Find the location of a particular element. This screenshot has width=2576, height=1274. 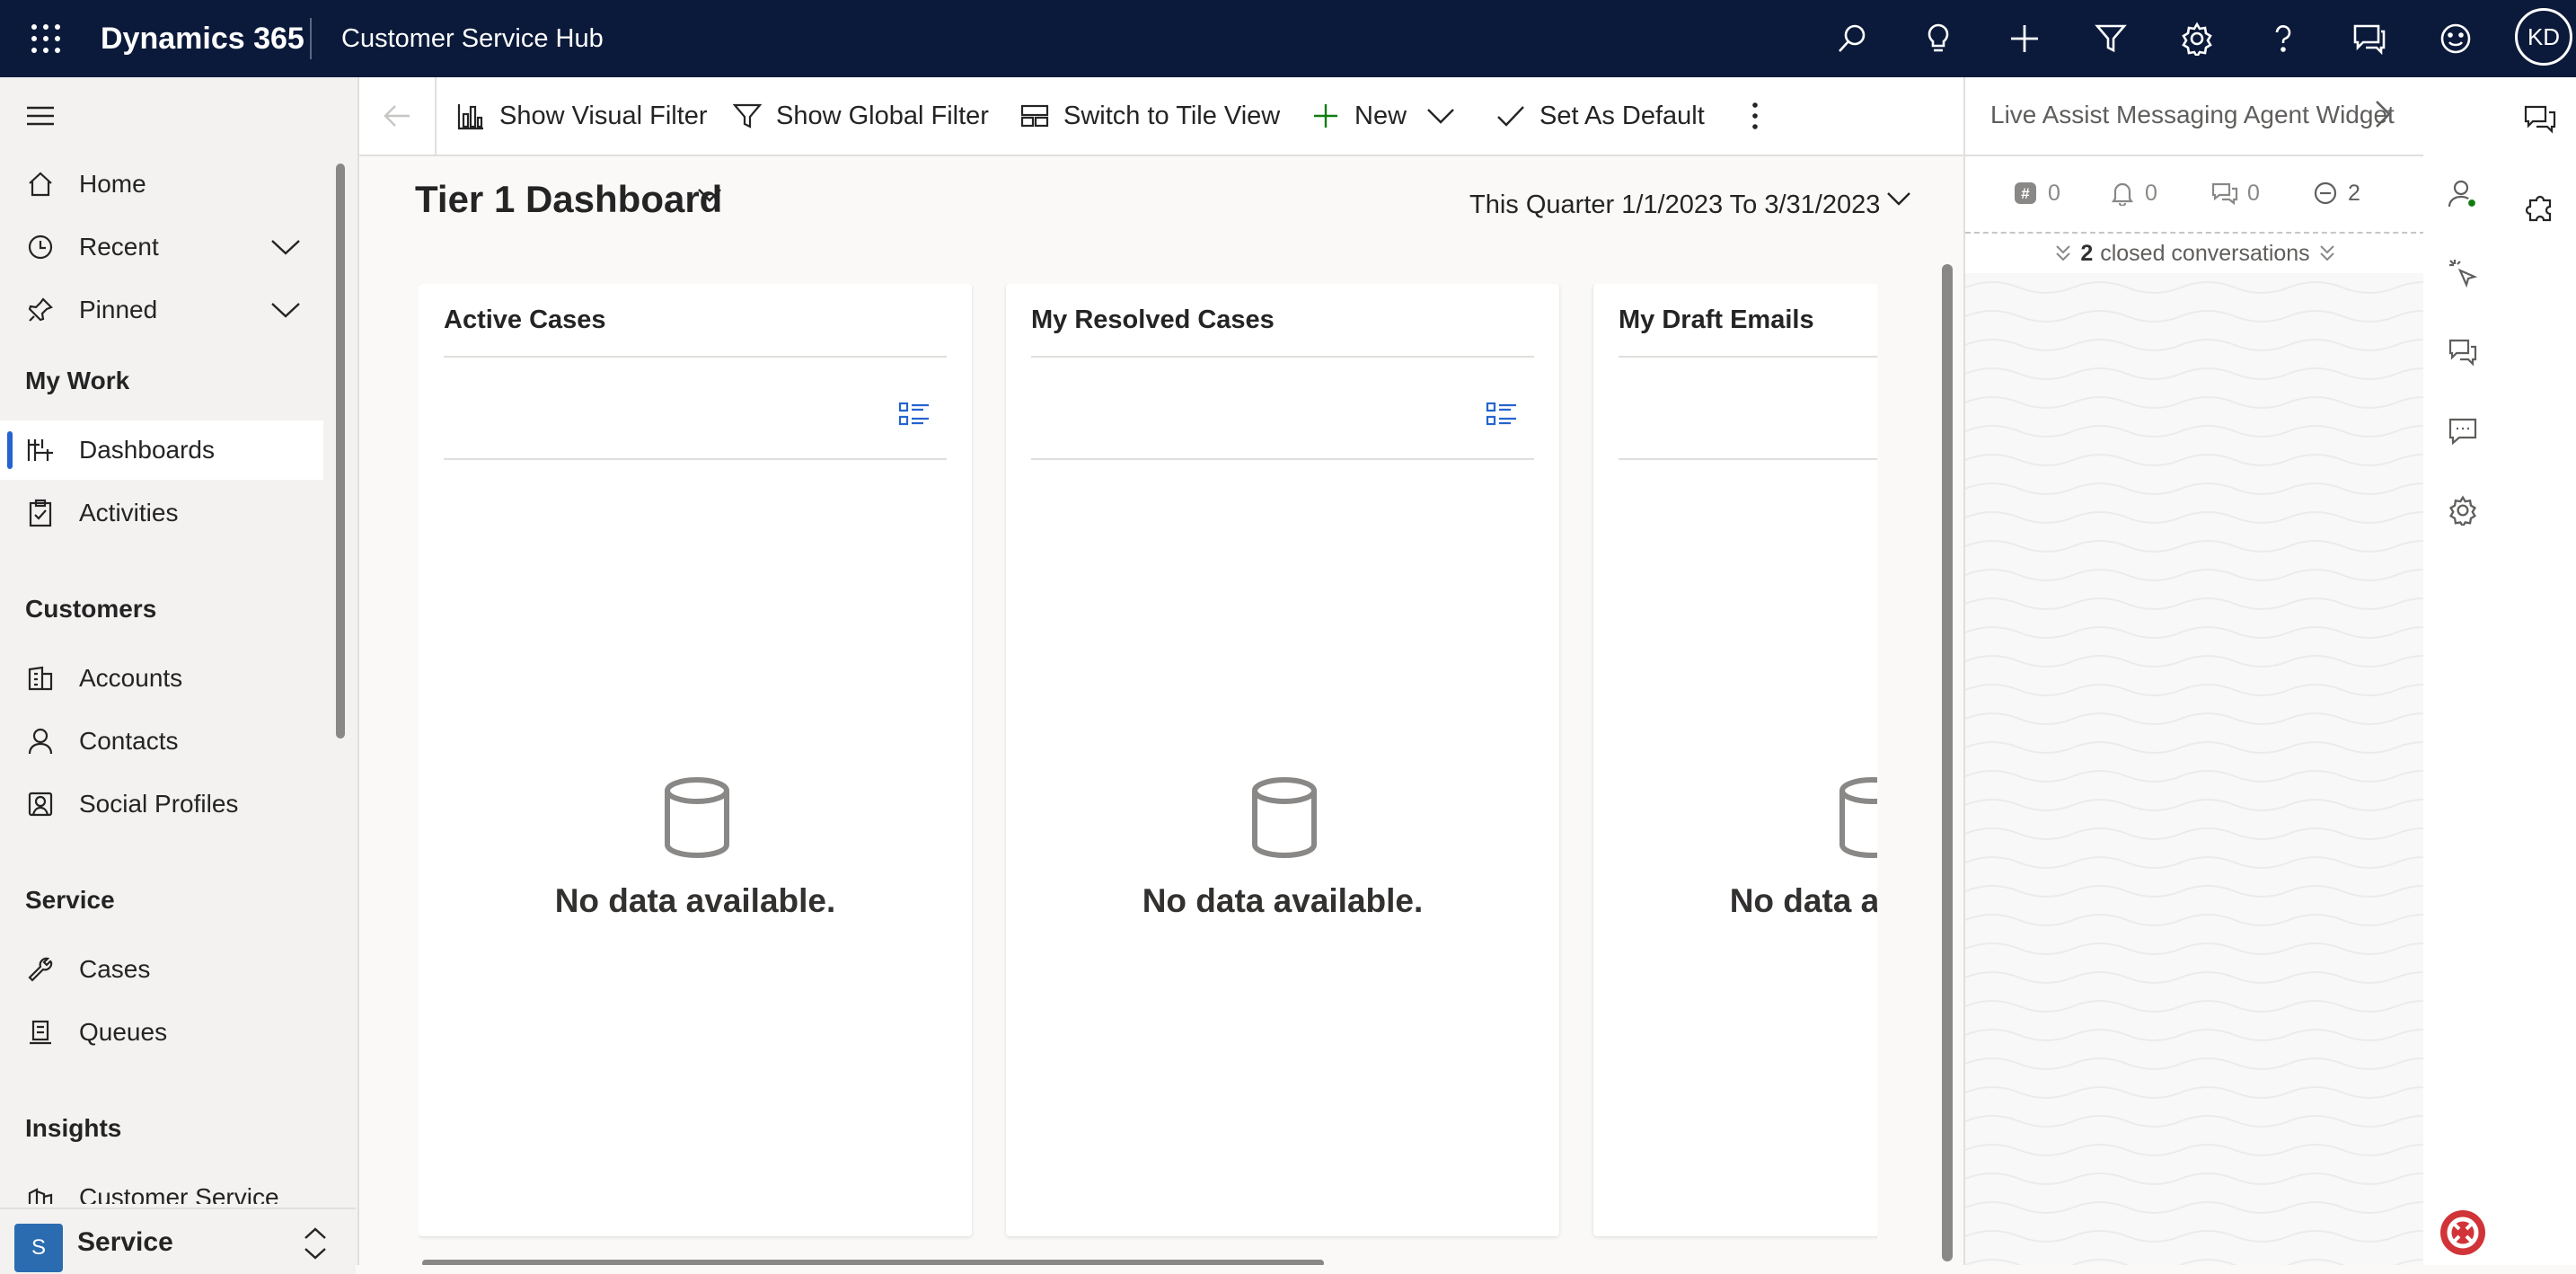

date-filter: This Quarter 1/1/2023 To 3/31/2023 is located at coordinates (1674, 205).